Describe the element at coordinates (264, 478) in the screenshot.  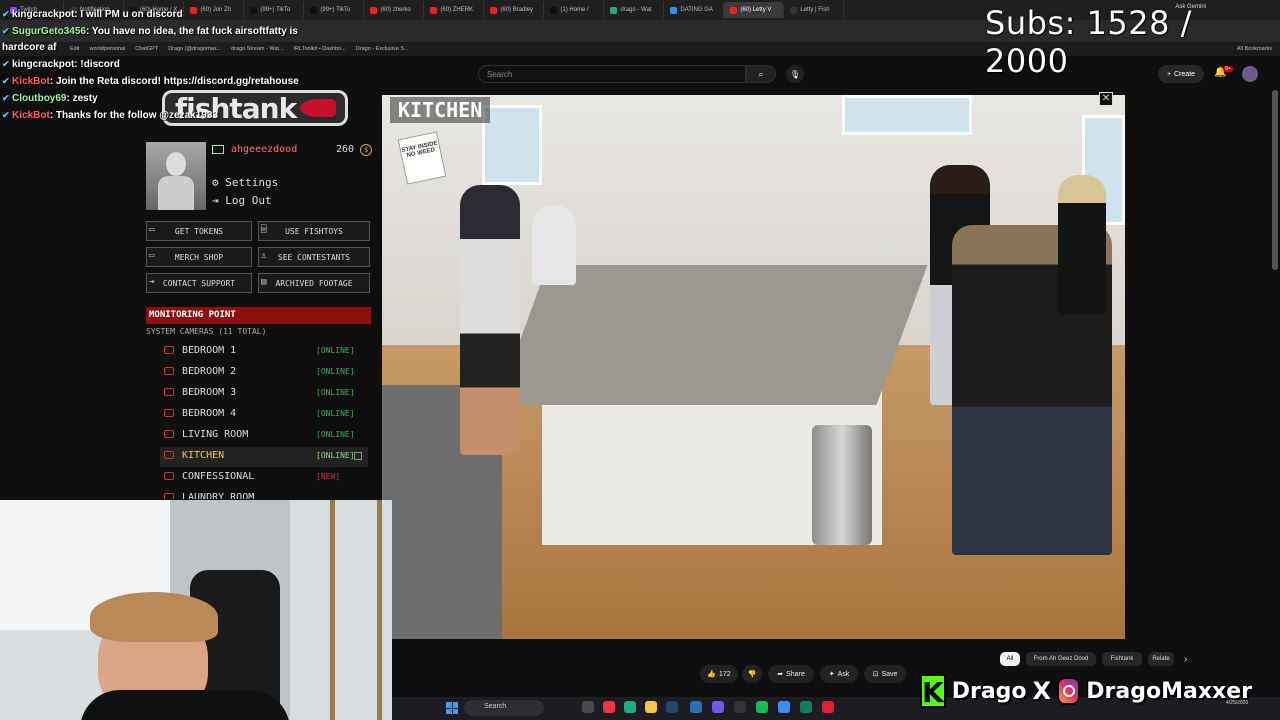
I see `camera-item: CONFESSIONAL [NEW]` at that location.